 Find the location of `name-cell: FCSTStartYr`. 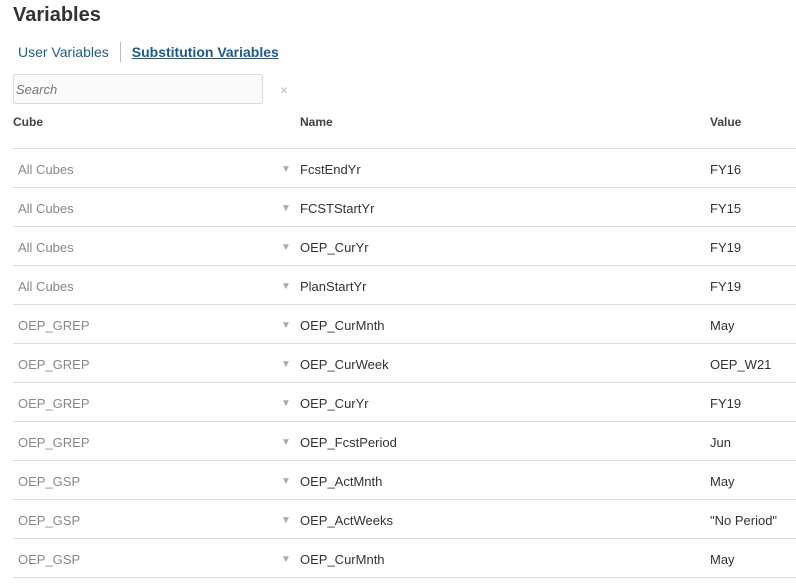

name-cell: FCSTStartYr is located at coordinates (337, 208).